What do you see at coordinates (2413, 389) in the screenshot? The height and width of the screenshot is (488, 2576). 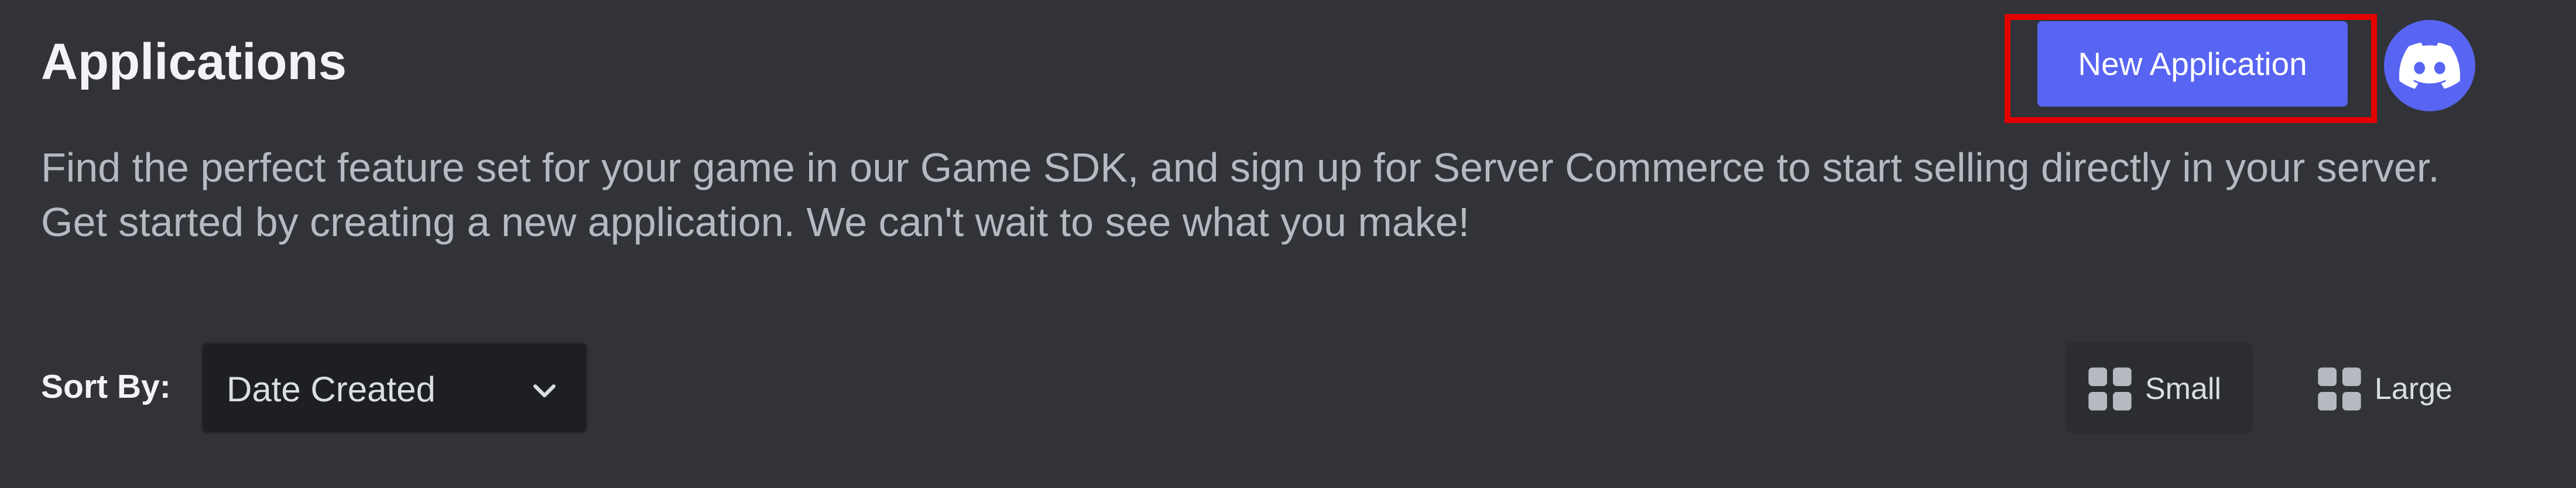 I see `view-large-label: Large` at bounding box center [2413, 389].